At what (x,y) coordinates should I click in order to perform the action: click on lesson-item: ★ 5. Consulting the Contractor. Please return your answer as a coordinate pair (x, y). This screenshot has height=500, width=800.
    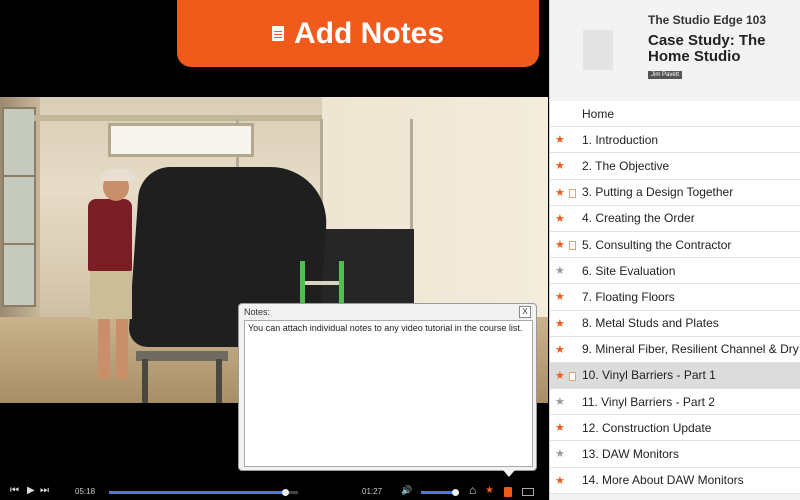
    Looking at the image, I should click on (675, 245).